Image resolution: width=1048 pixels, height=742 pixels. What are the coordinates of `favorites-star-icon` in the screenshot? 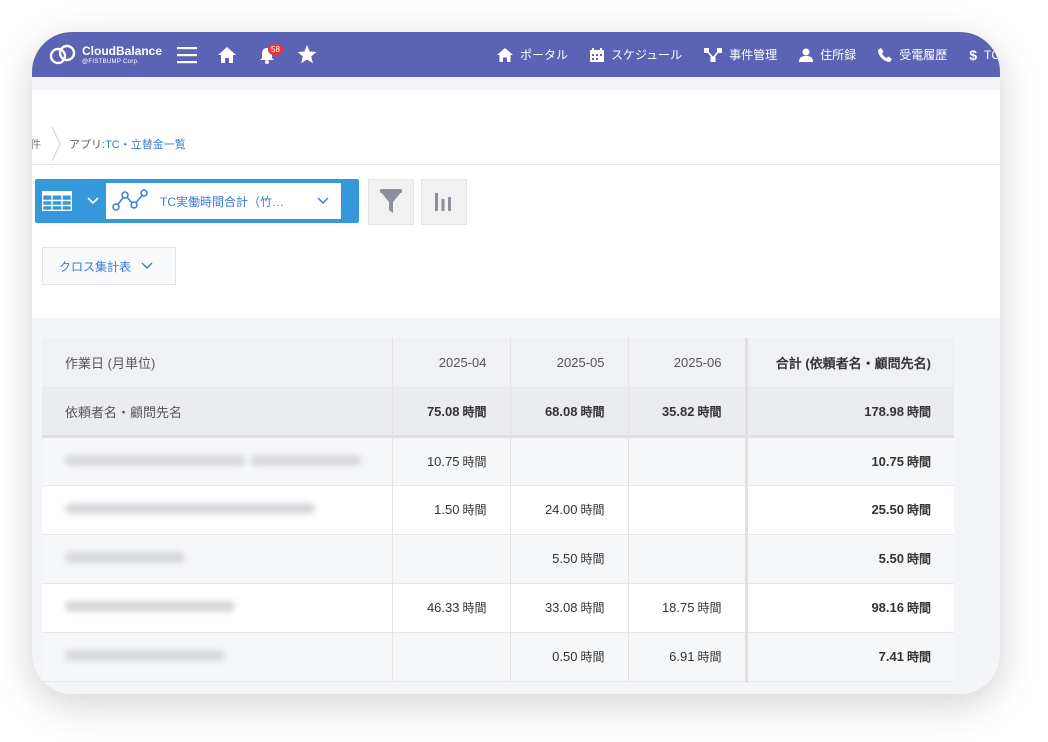 It's located at (307, 55).